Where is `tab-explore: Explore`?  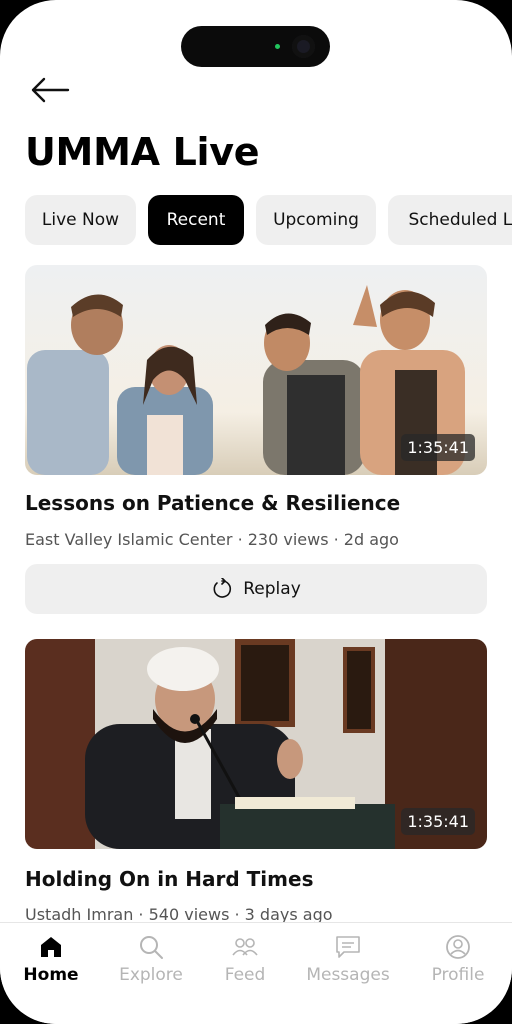 tab-explore: Explore is located at coordinates (151, 959).